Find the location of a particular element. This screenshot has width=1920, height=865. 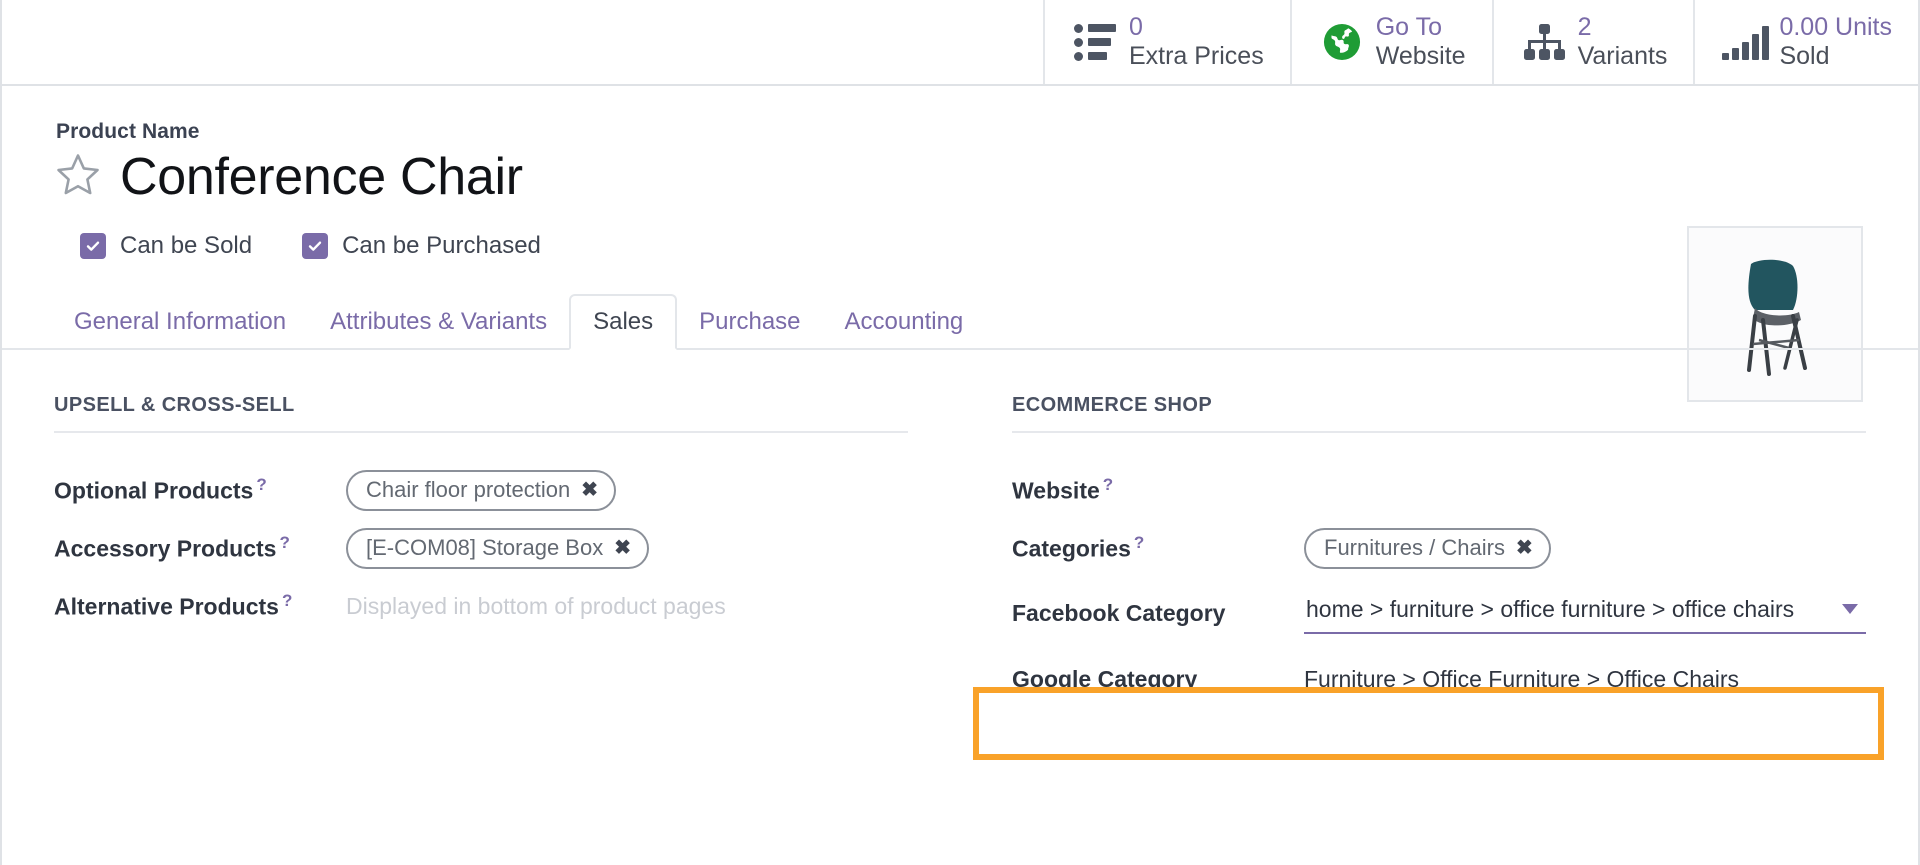

tag-label: Chair floor protection is located at coordinates (468, 489).